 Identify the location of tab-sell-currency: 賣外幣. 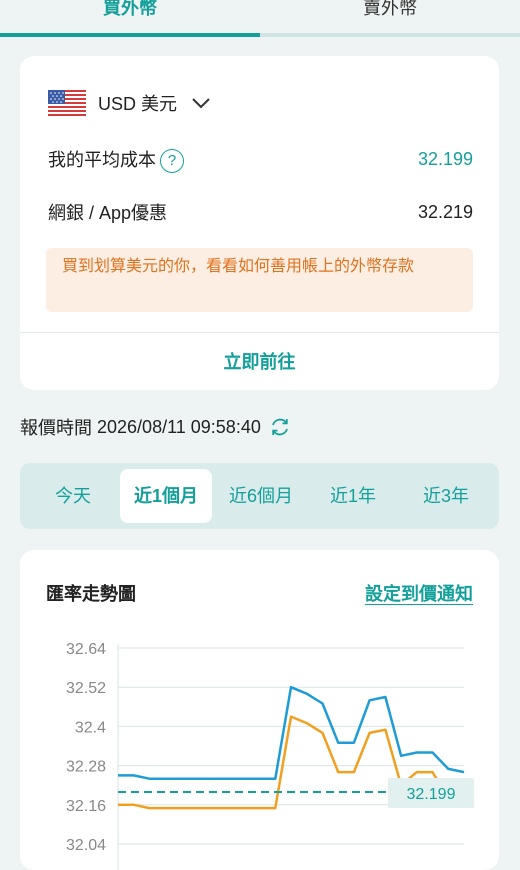
(390, 10).